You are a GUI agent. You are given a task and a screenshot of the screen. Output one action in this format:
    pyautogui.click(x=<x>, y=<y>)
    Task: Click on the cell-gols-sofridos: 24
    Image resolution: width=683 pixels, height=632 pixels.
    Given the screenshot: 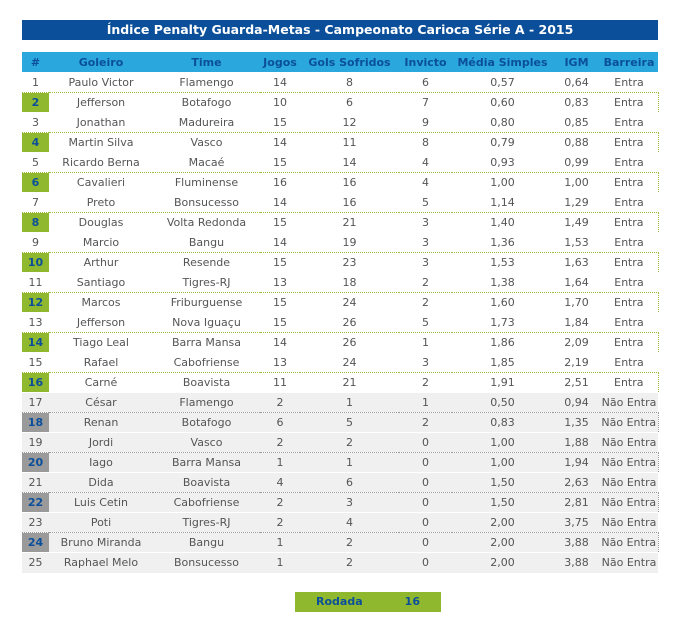 What is the action you would take?
    pyautogui.click(x=349, y=302)
    